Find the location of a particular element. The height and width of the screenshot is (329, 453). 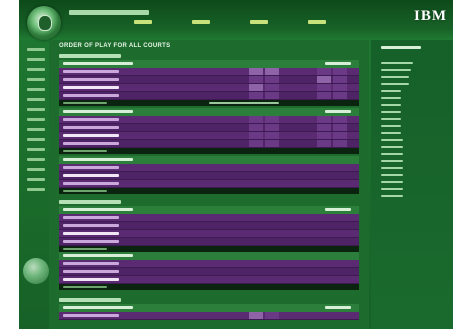

tennis-ball-icon is located at coordinates (36, 271).